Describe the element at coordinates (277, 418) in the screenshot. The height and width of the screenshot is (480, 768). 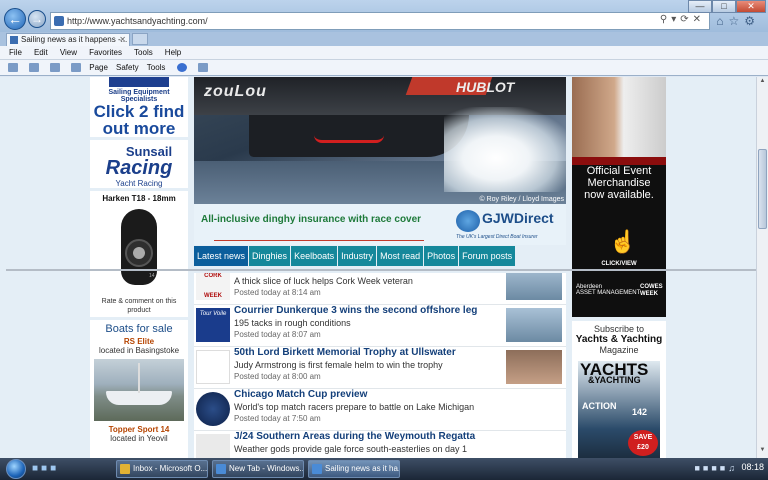
I see `news-time: Posted today at 7:50 am` at that location.